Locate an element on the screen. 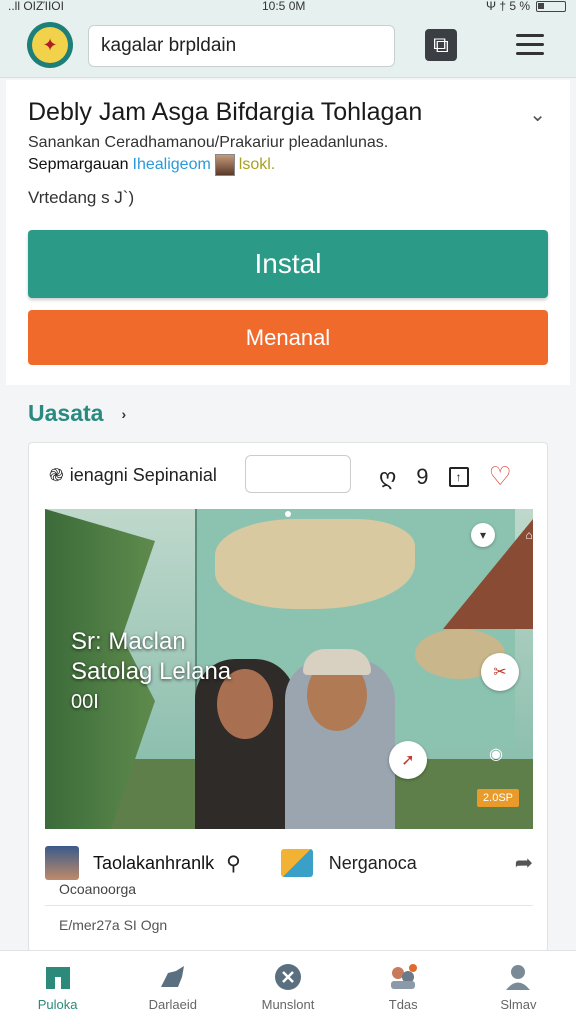  photo-caption-line1: Sr: Maclan is located at coordinates (128, 641).